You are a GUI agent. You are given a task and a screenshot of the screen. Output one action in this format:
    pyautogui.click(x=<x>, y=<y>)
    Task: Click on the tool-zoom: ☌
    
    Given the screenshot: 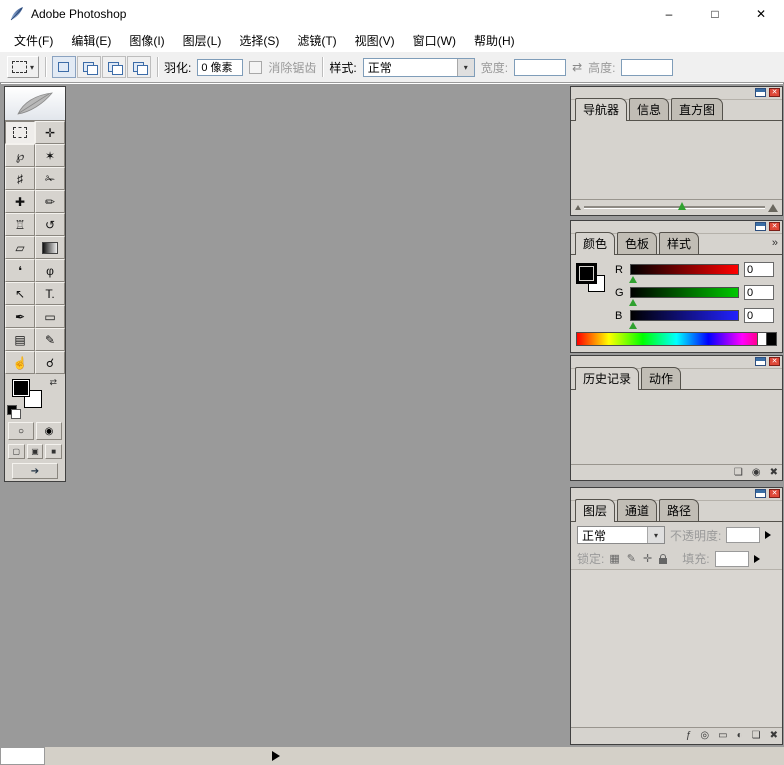 What is the action you would take?
    pyautogui.click(x=50, y=362)
    